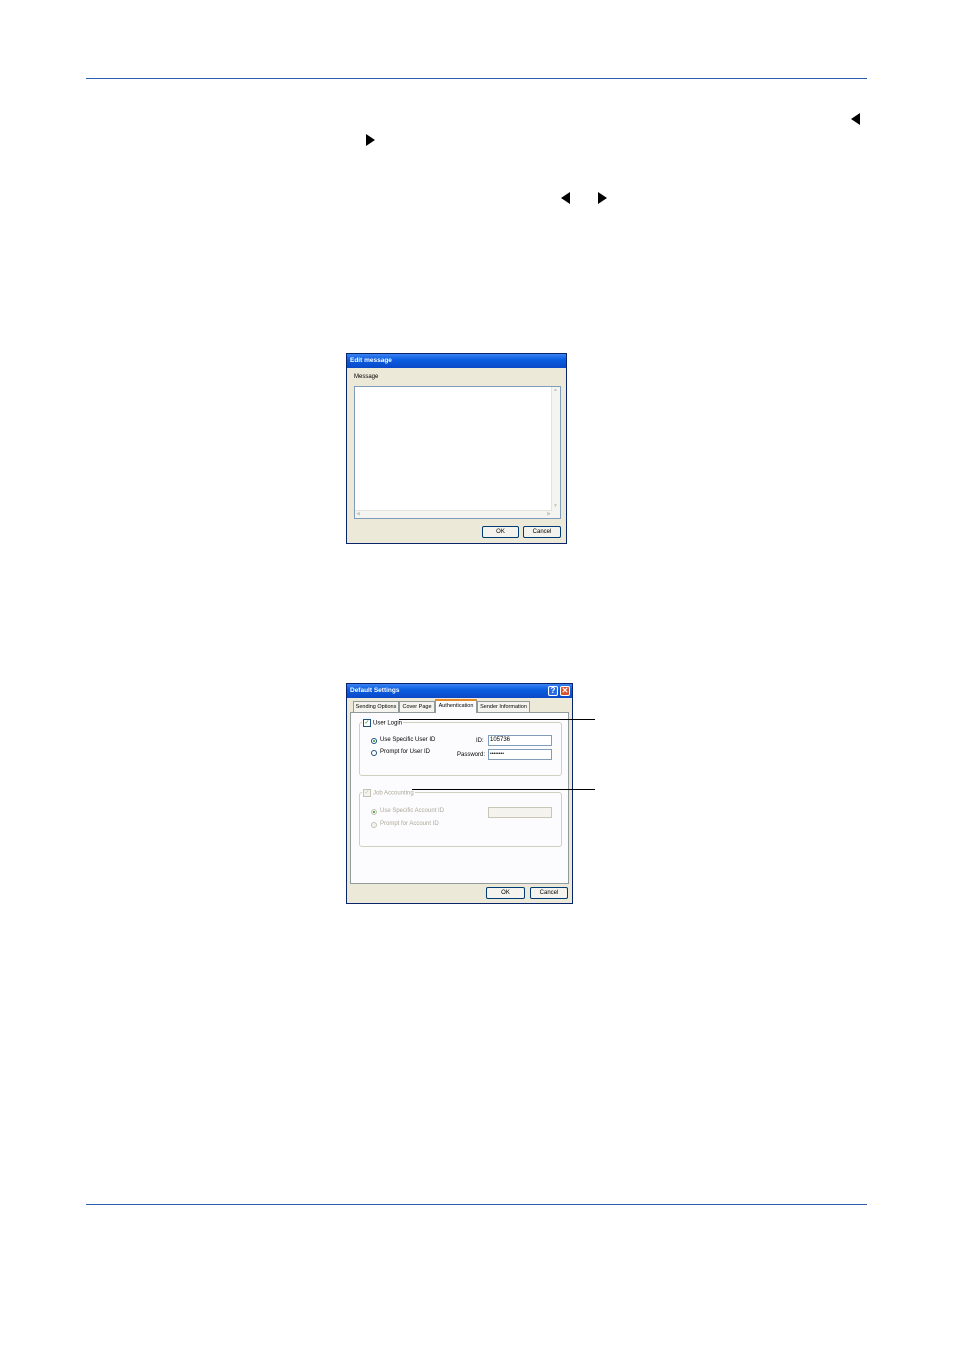 Image resolution: width=954 pixels, height=1351 pixels. Describe the element at coordinates (374, 741) in the screenshot. I see `use-specific-user-id-radio` at that location.